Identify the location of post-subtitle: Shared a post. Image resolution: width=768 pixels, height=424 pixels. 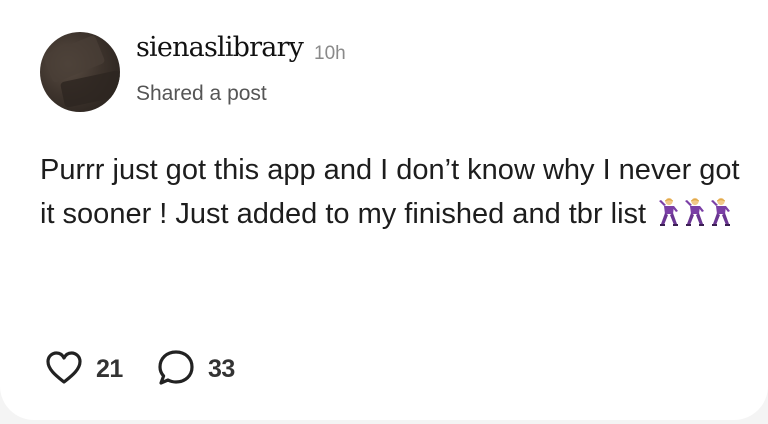
(201, 93).